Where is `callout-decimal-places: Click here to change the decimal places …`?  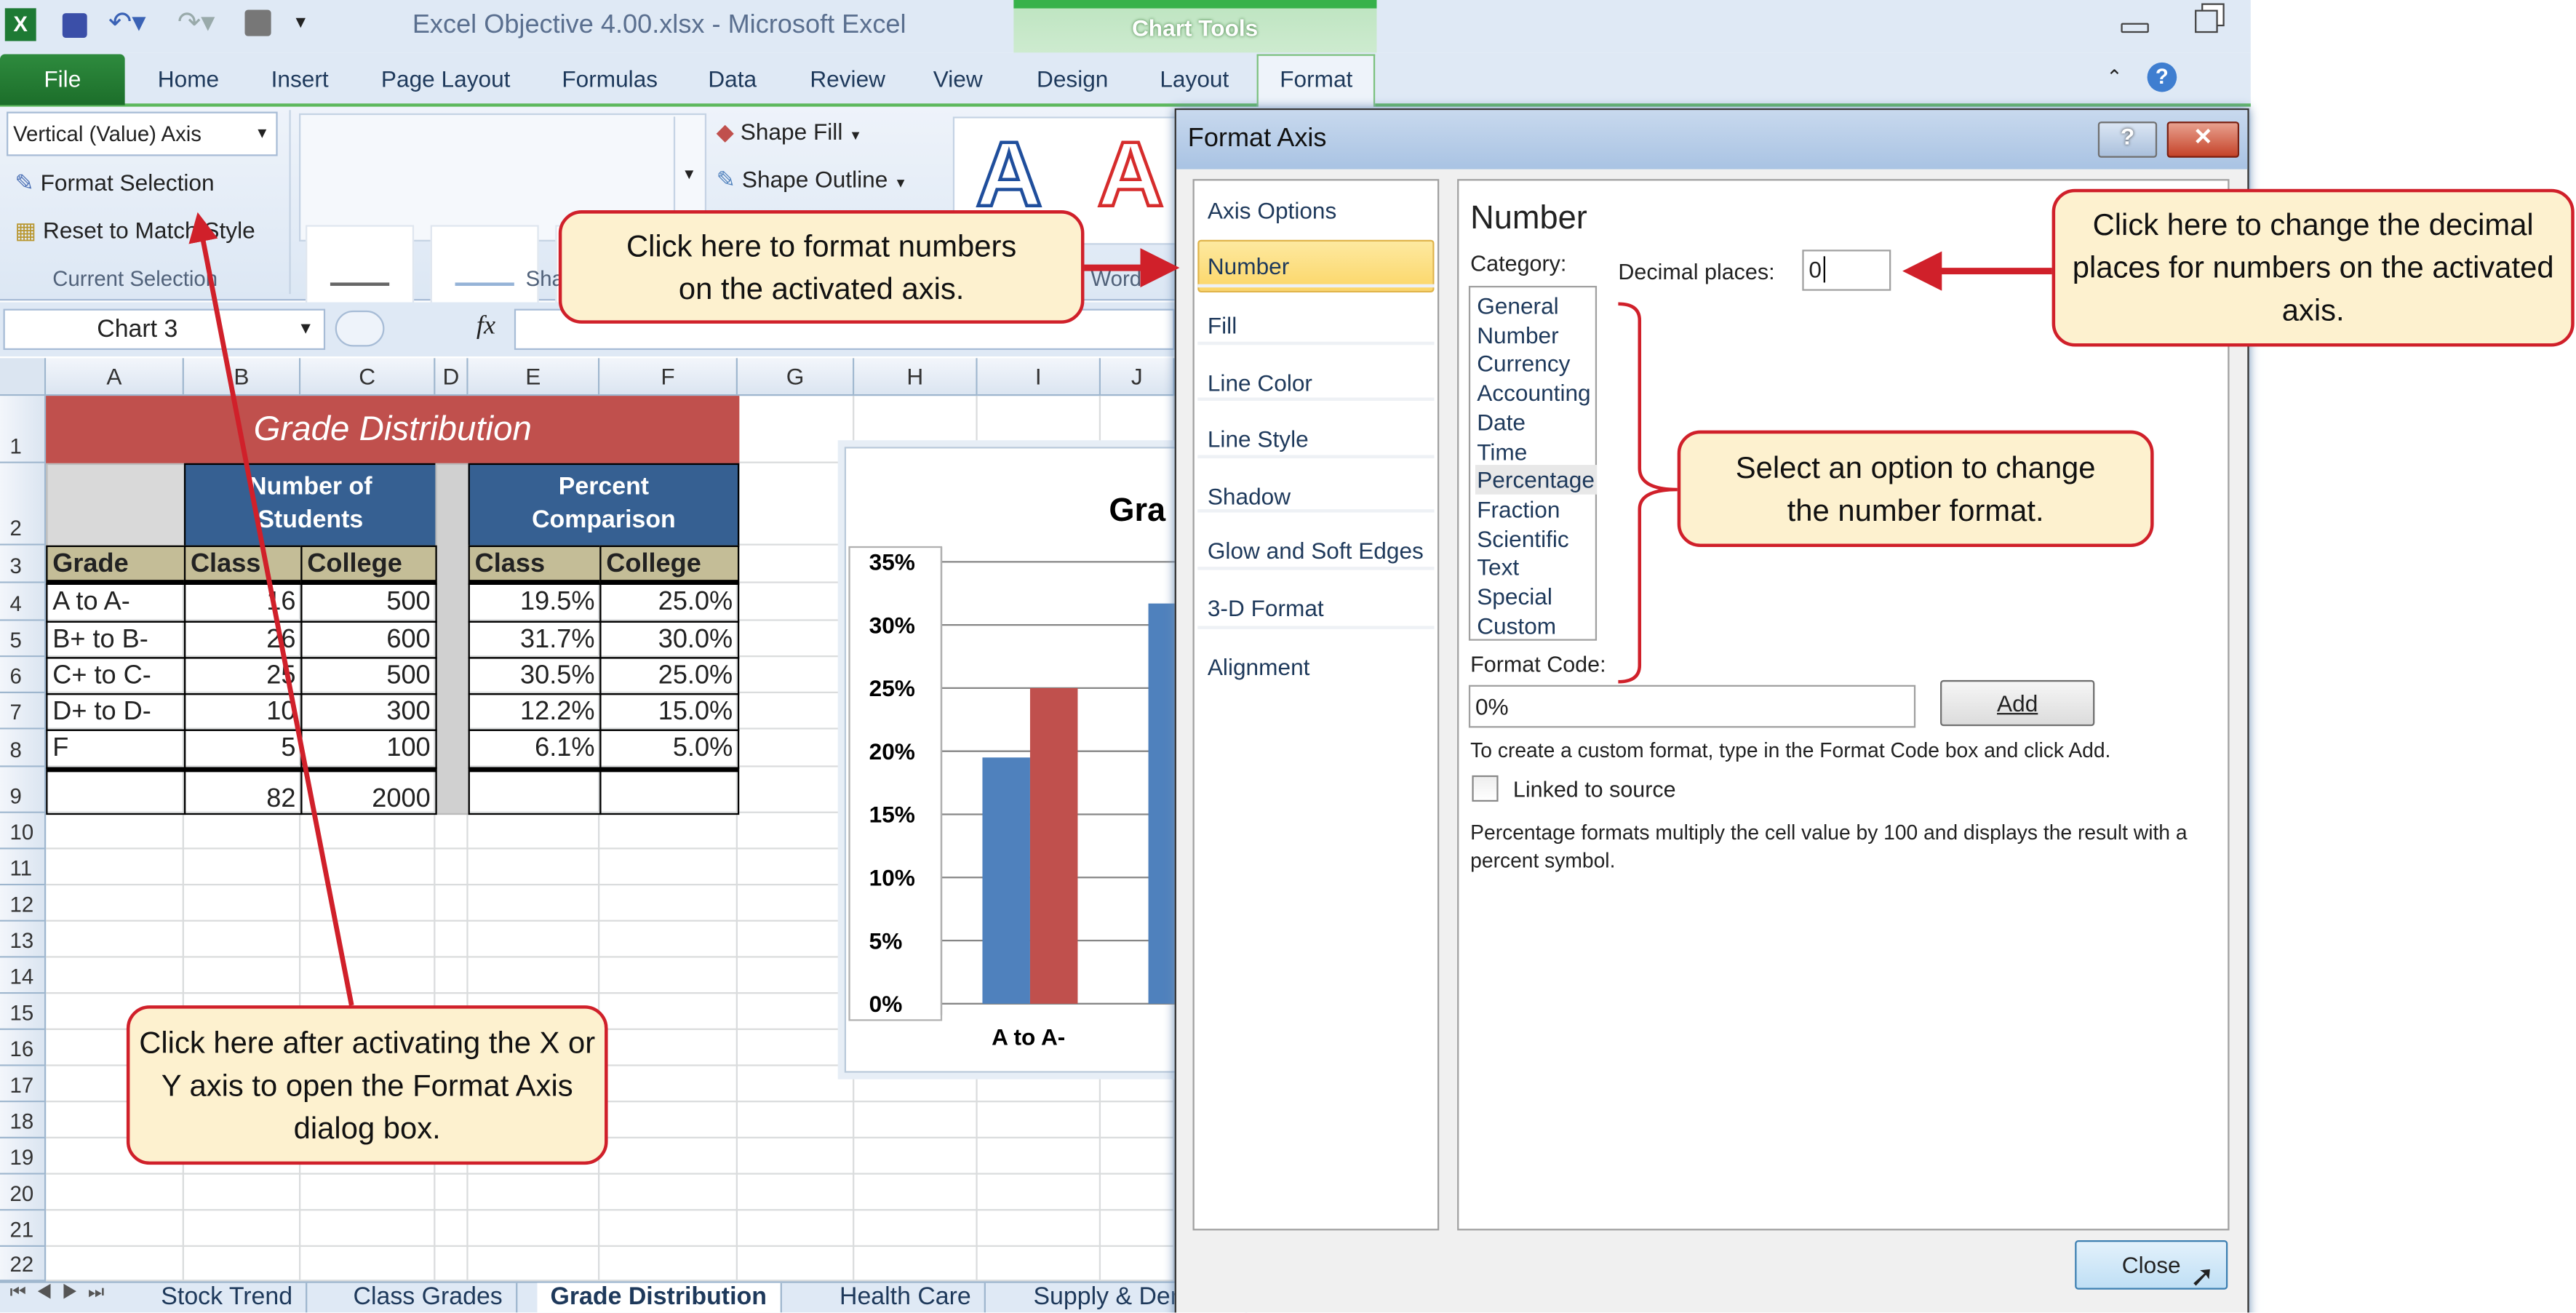
callout-decimal-places: Click here to change the decimal places … is located at coordinates (2313, 267).